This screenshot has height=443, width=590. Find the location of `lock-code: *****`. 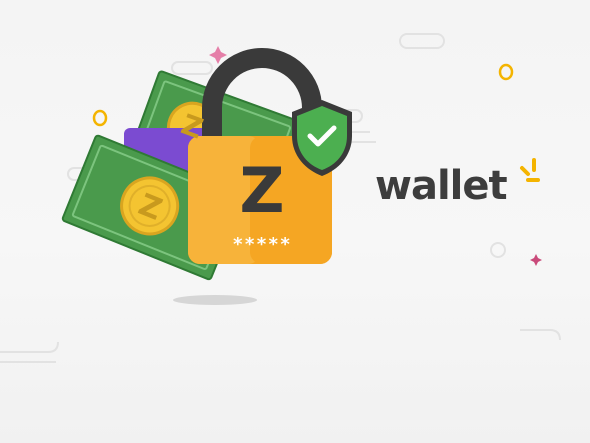

lock-code: ***** is located at coordinates (262, 244).